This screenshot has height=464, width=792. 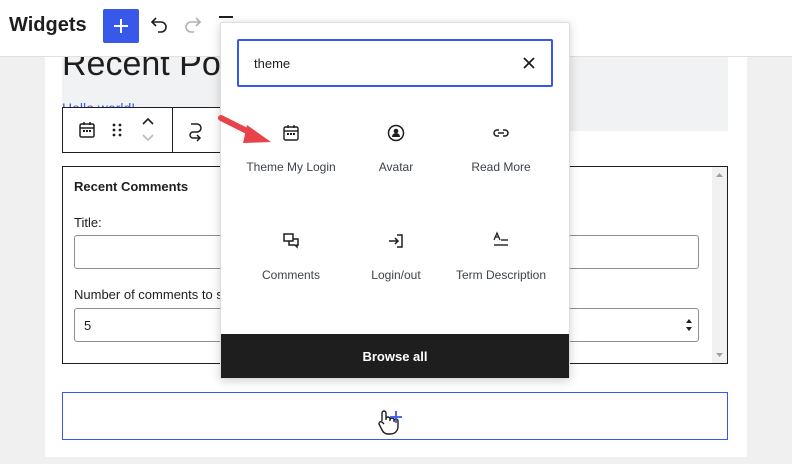 What do you see at coordinates (290, 275) in the screenshot?
I see `block-label: Comments` at bounding box center [290, 275].